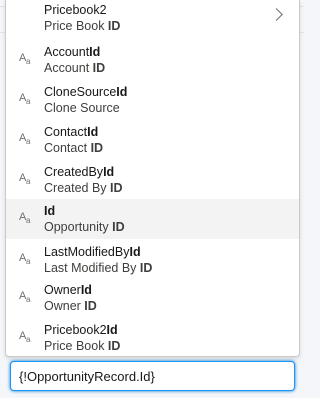  What do you see at coordinates (152, 60) in the screenshot?
I see `list-item: Aa AccountId Account ID` at bounding box center [152, 60].